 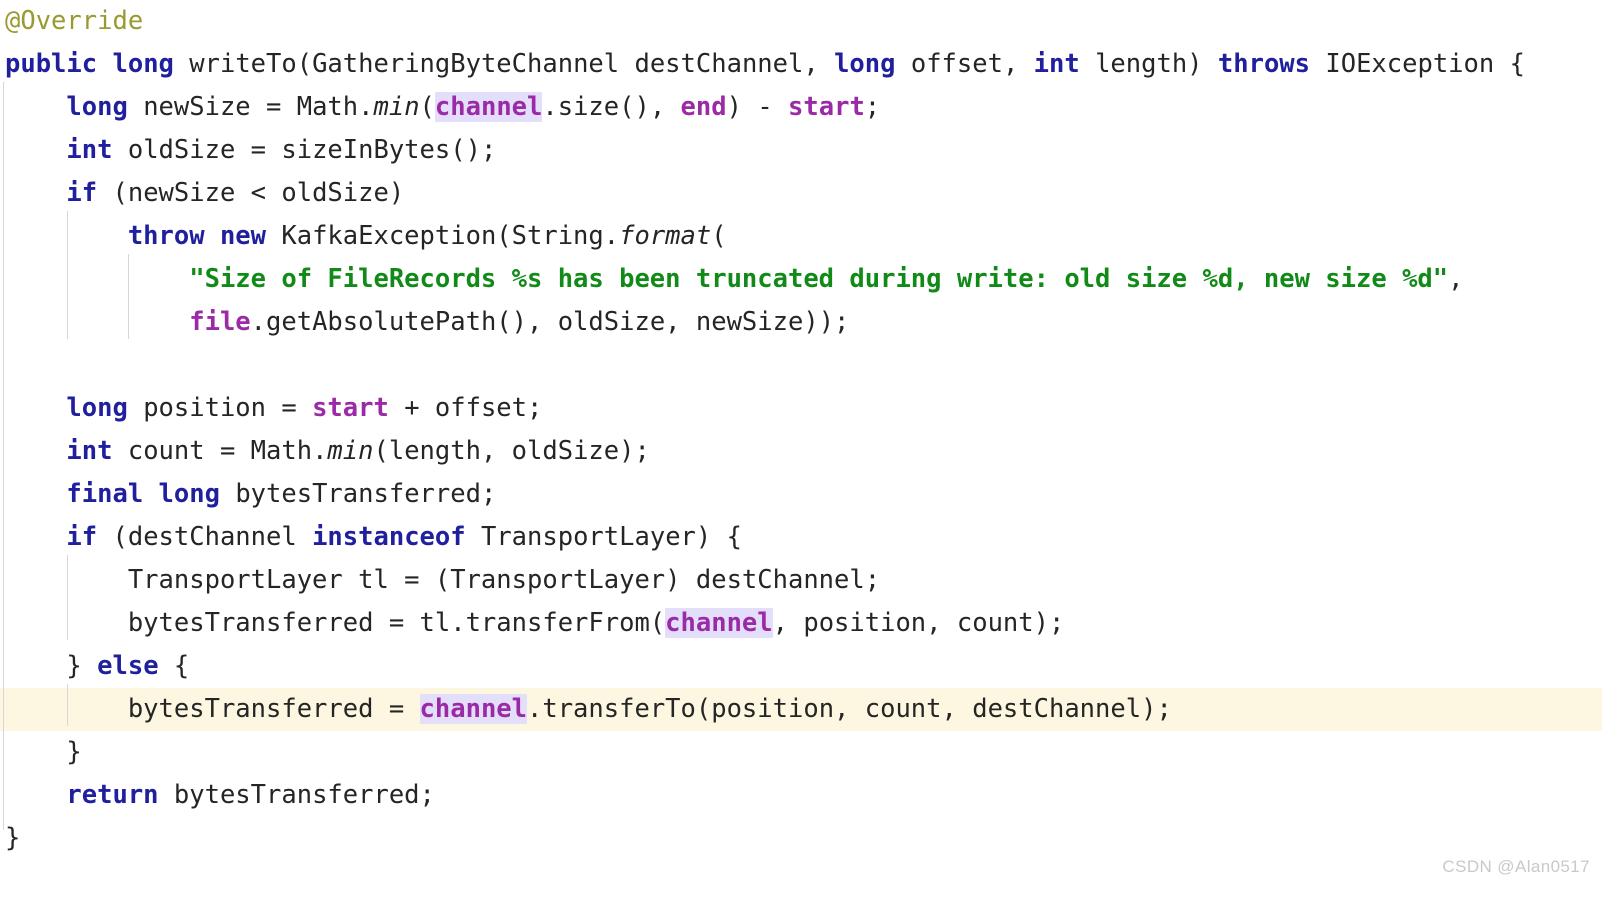 What do you see at coordinates (273, 709) in the screenshot?
I see `code-token-plain: bytesTransferred =` at bounding box center [273, 709].